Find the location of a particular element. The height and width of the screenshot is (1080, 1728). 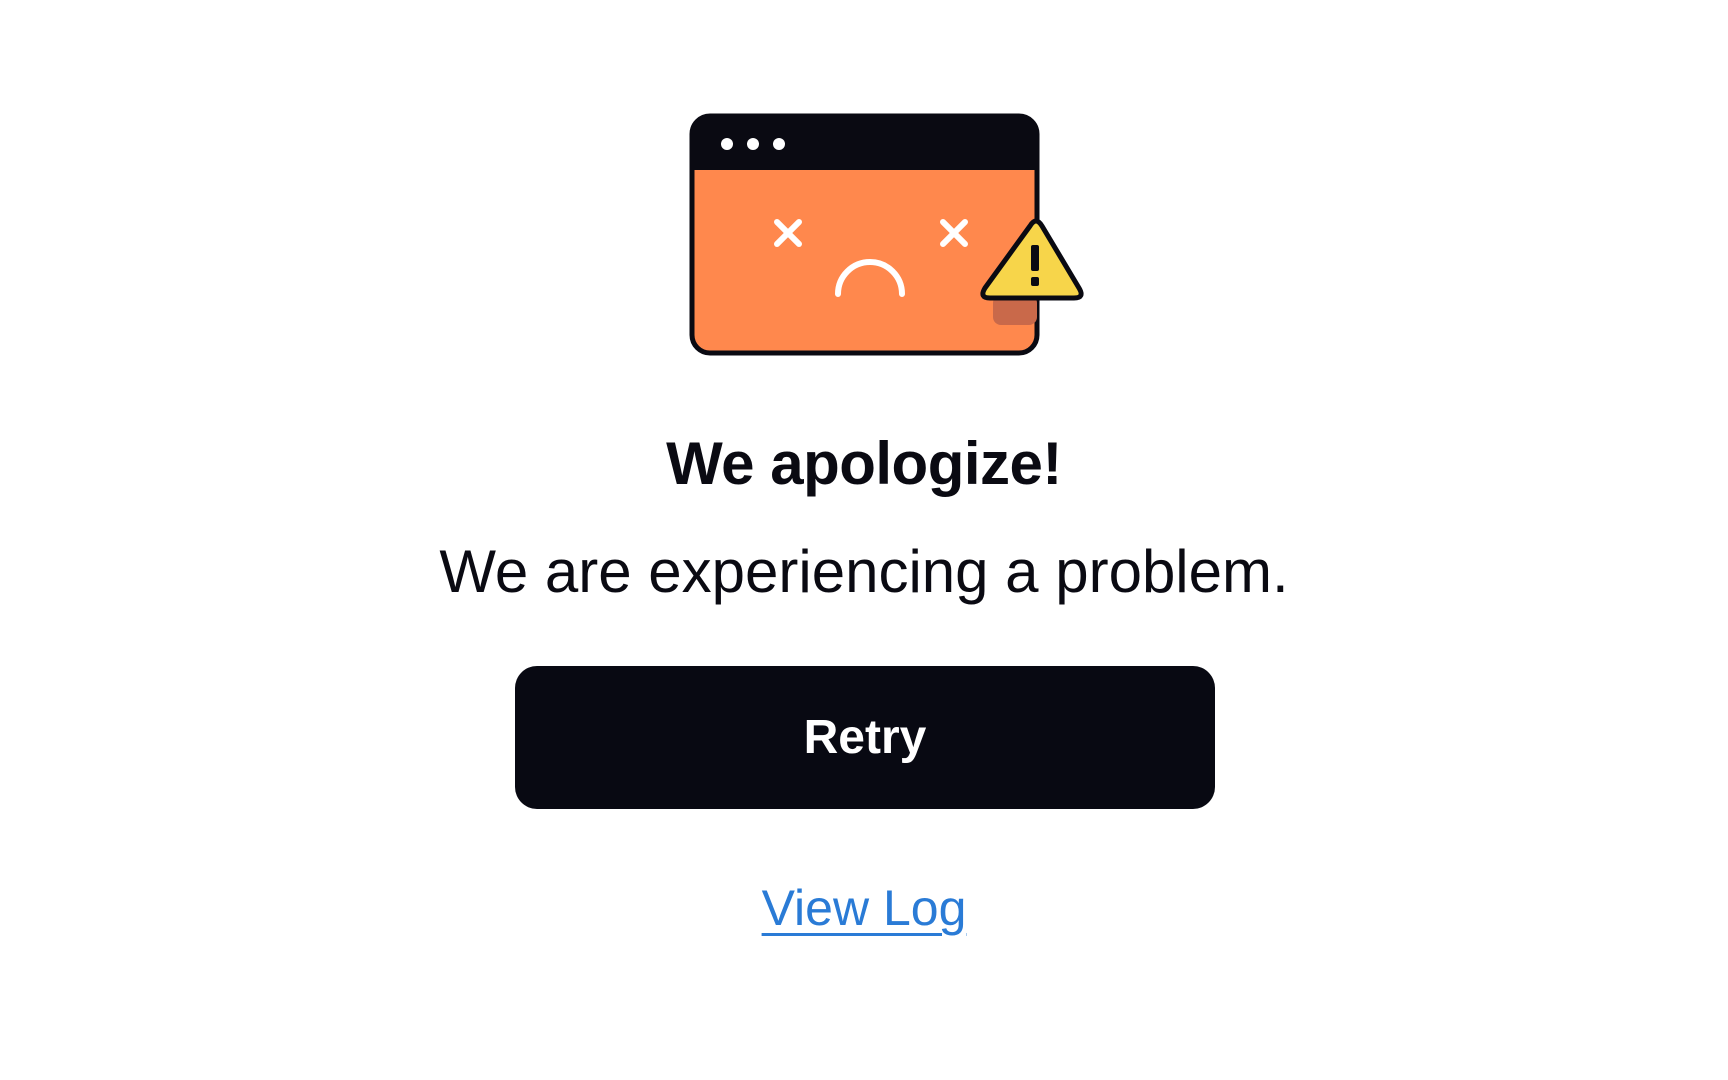

retry-button-label: Retry is located at coordinates (865, 737).